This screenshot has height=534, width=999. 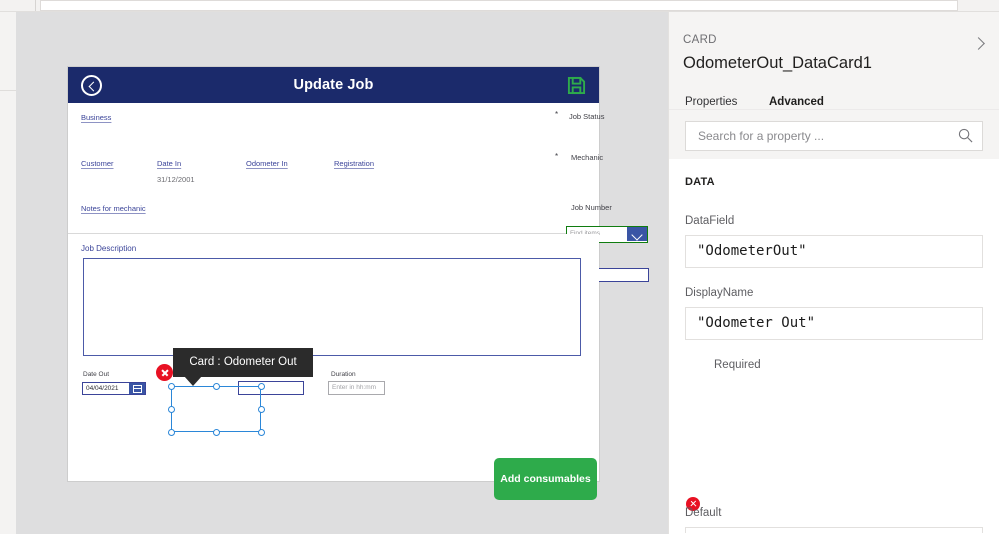 I want to click on field-label-date-in: Date In, so click(x=169, y=163).